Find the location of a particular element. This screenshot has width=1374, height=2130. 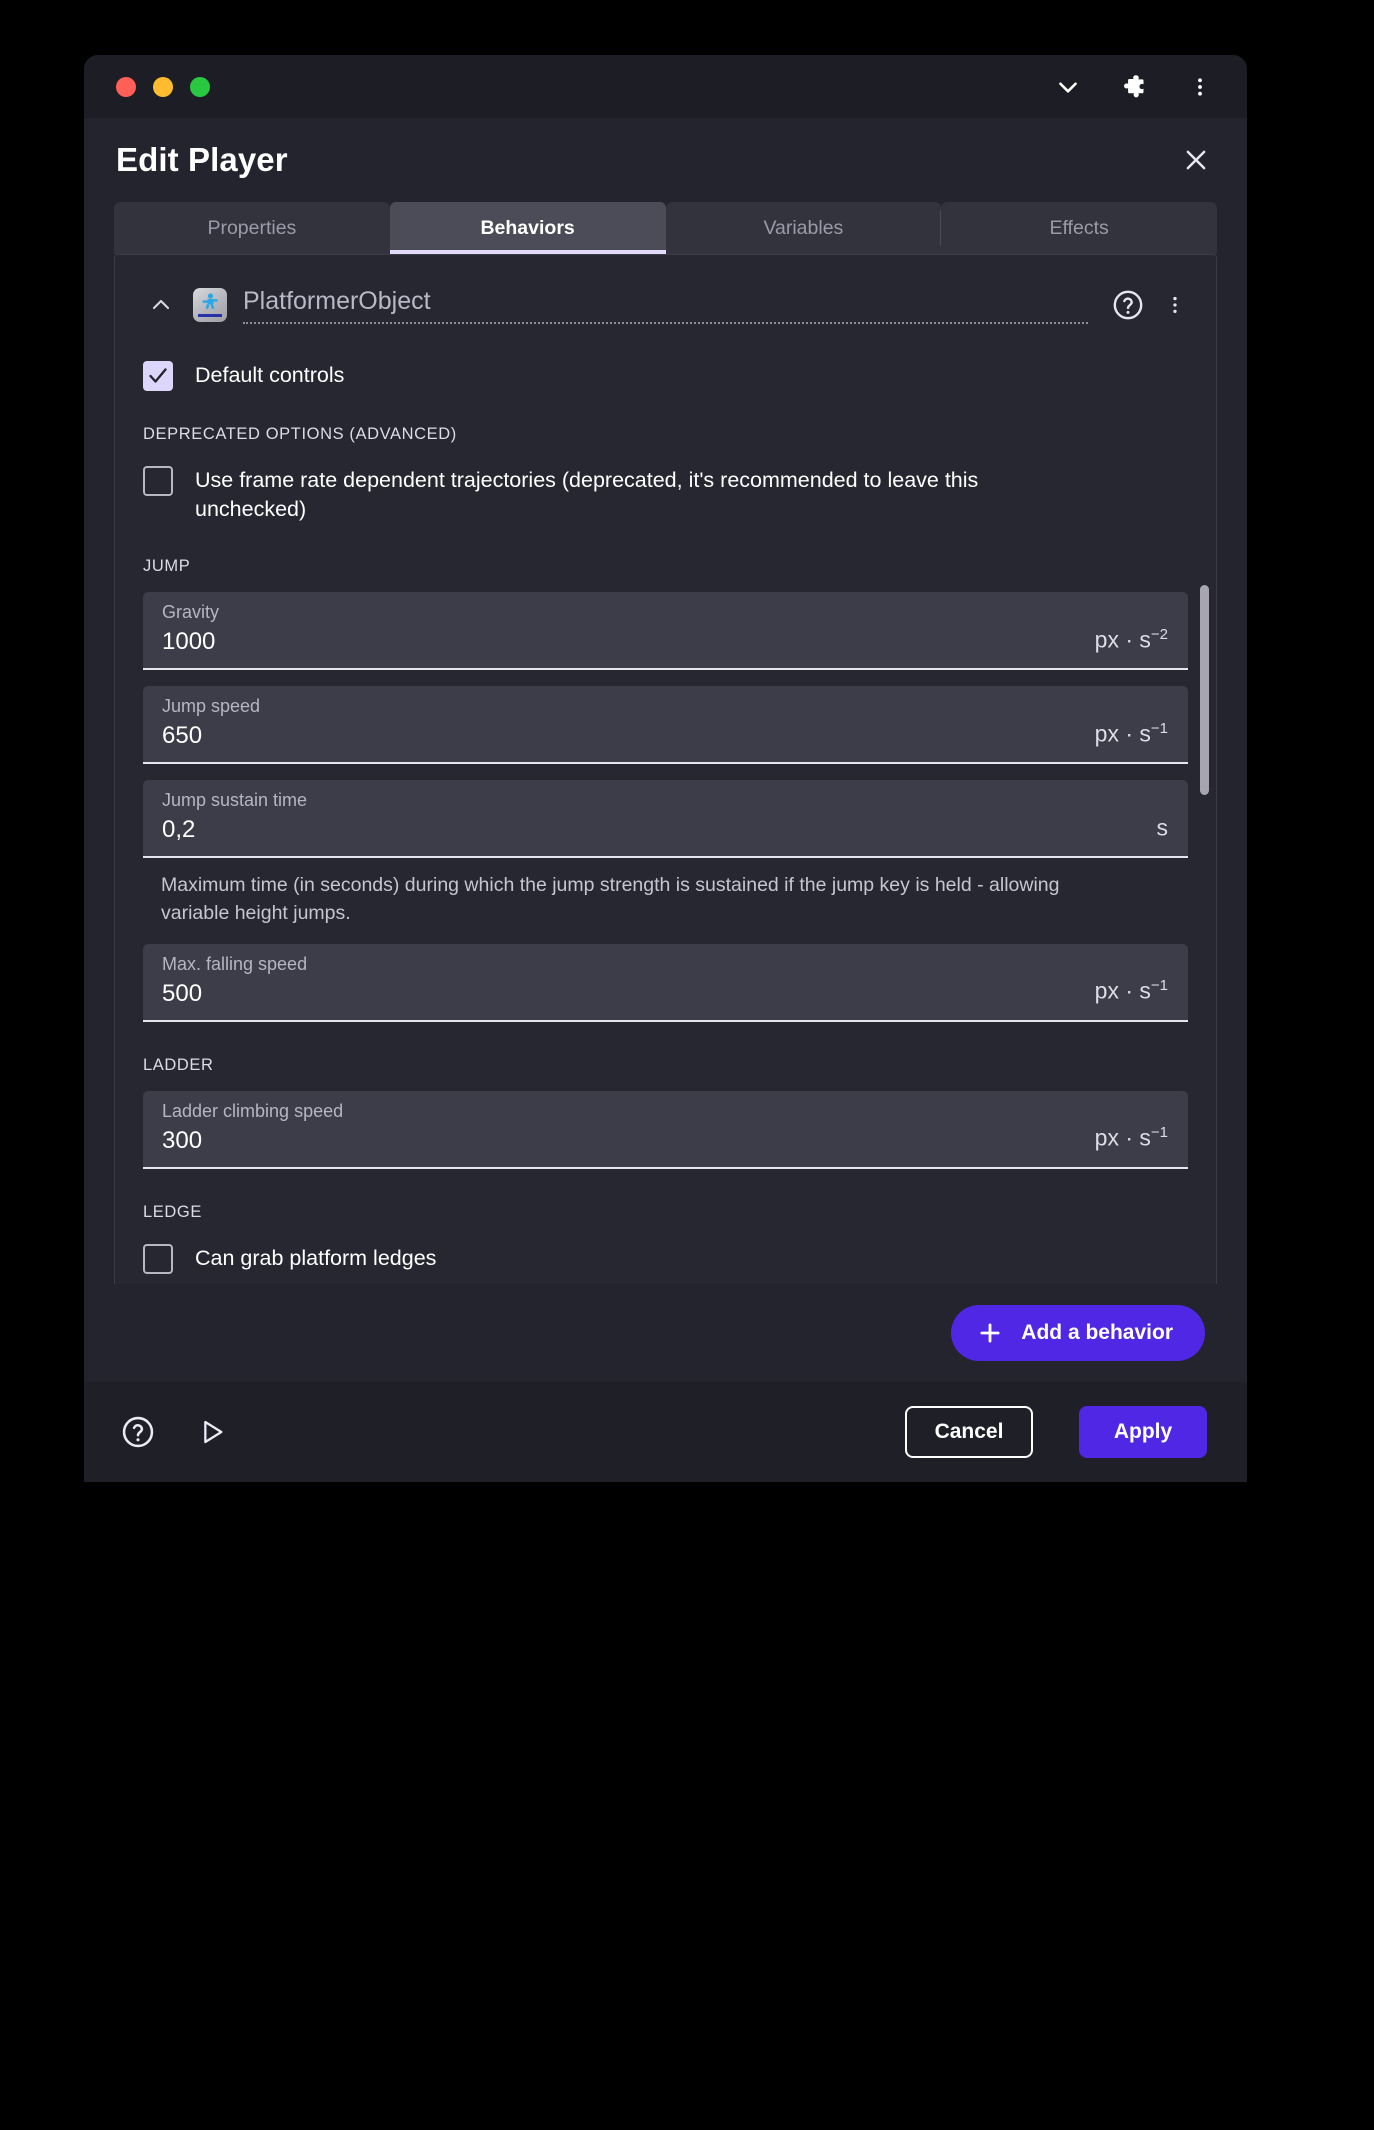

cancel-button: Cancel is located at coordinates (969, 1432).